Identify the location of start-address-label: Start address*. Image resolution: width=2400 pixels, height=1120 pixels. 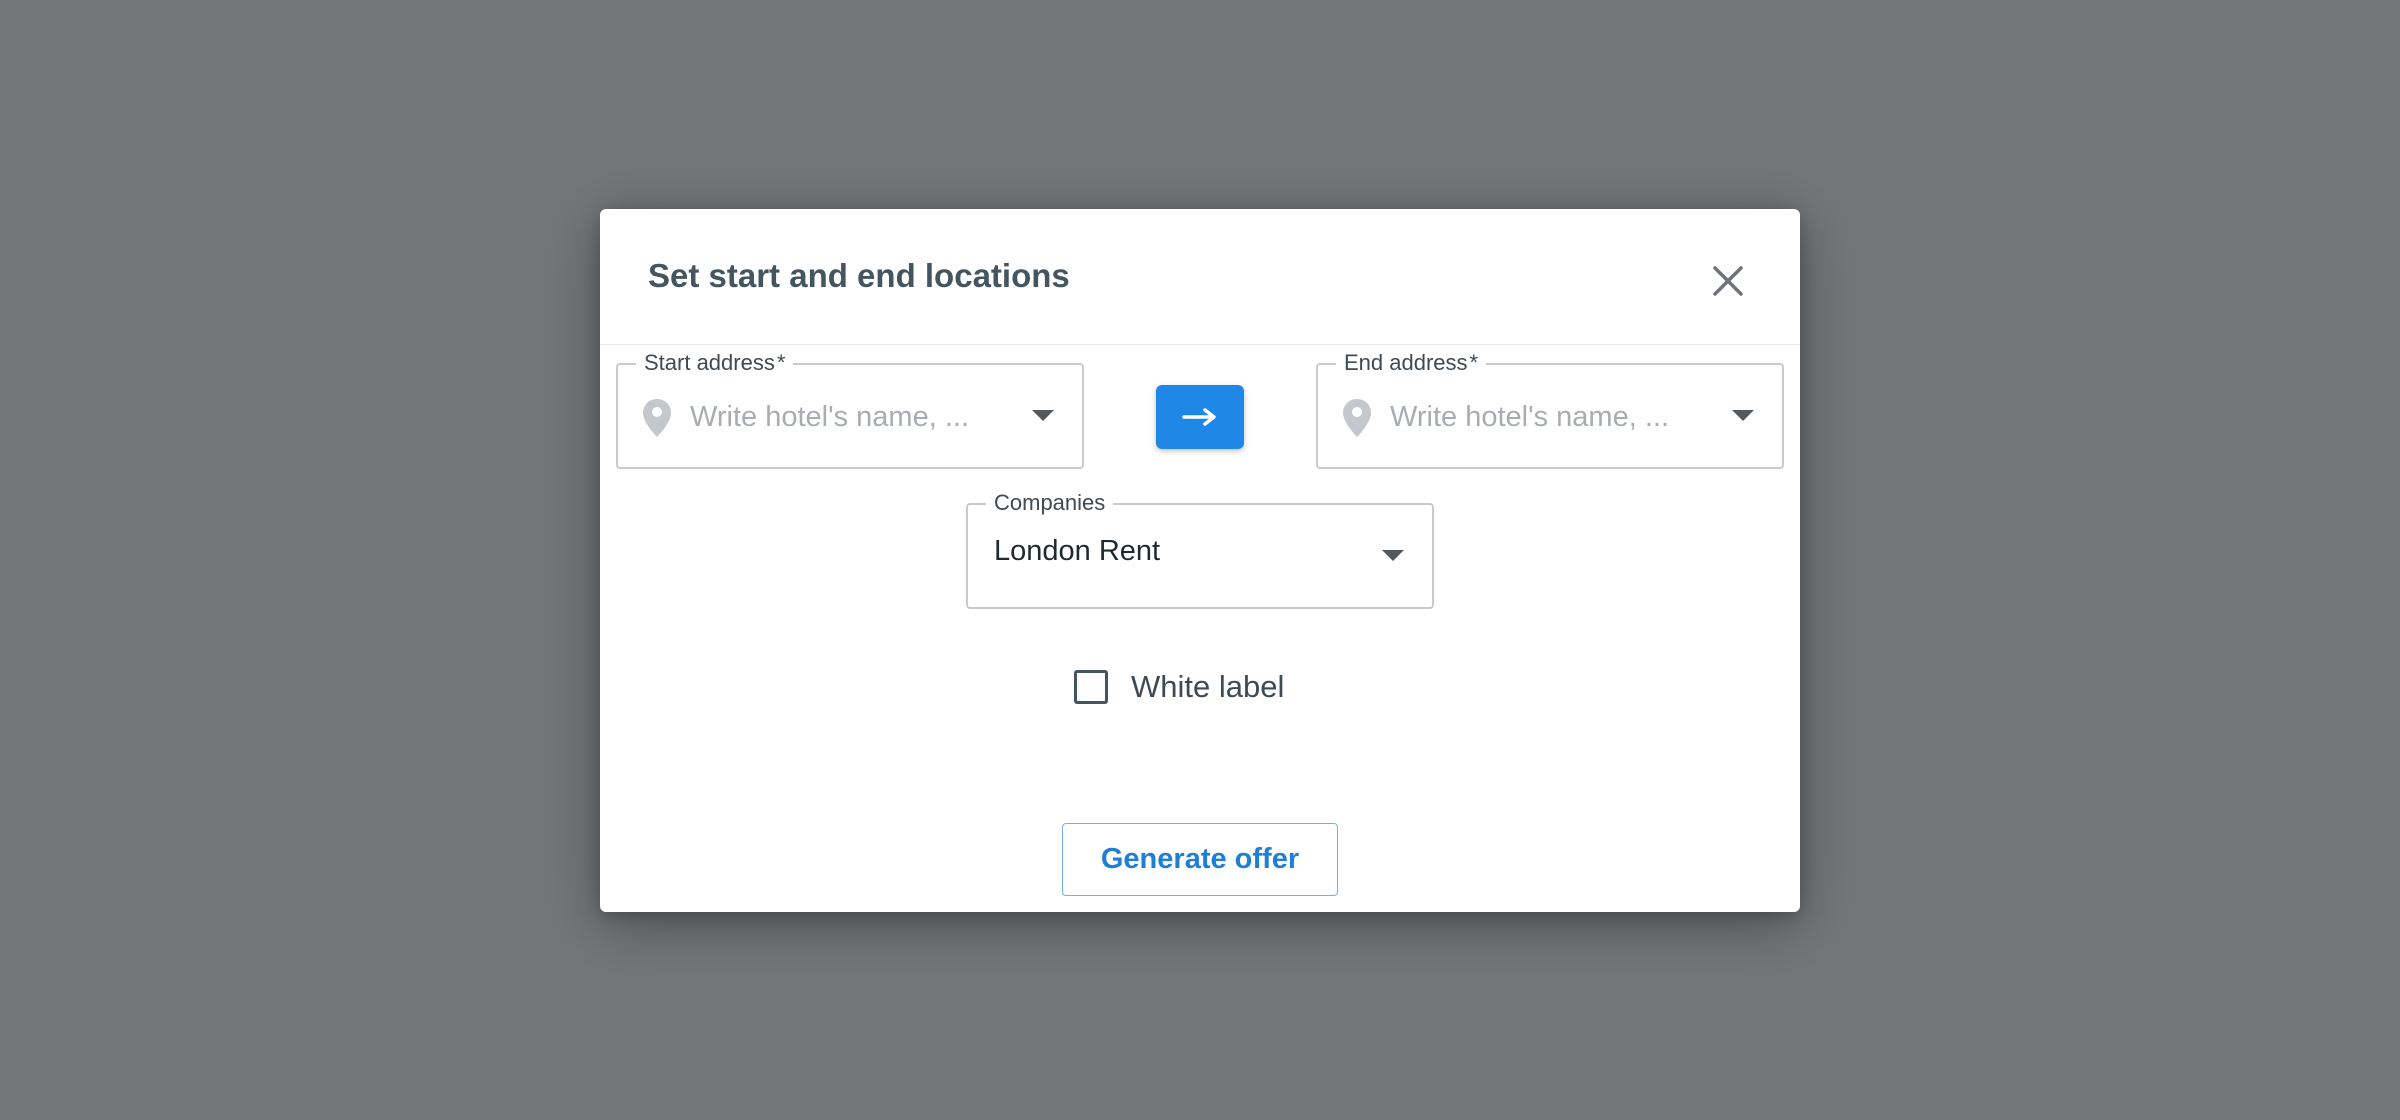
(715, 363).